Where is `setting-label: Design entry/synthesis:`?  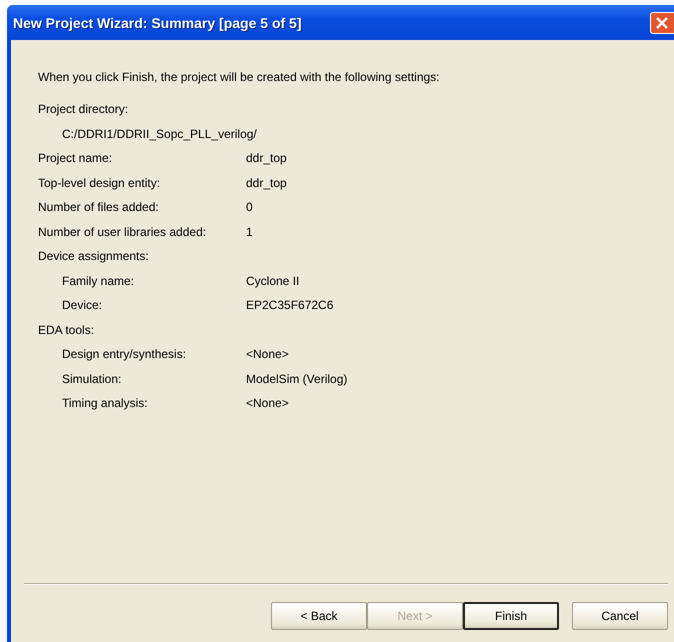
setting-label: Design entry/synthesis: is located at coordinates (124, 354).